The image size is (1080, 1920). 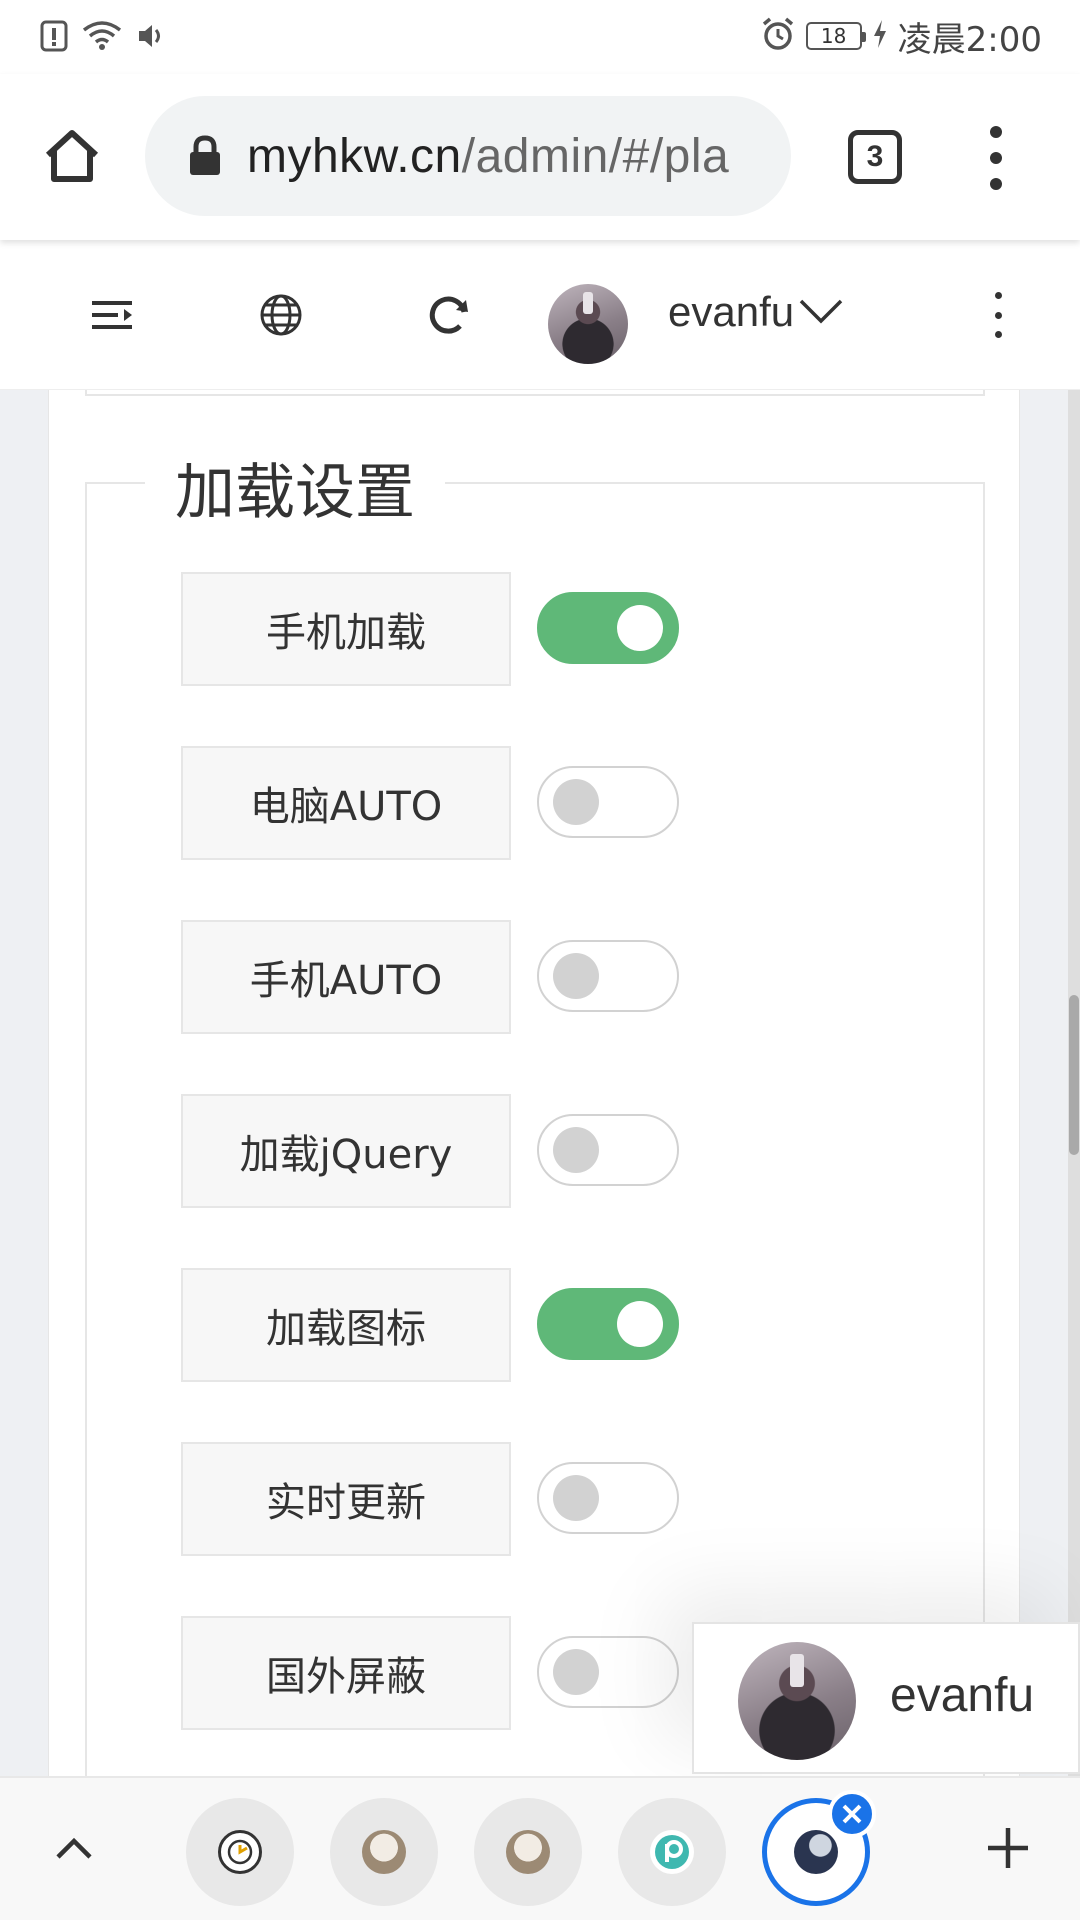 I want to click on wolf-moon-favicon-icon, so click(x=816, y=1852).